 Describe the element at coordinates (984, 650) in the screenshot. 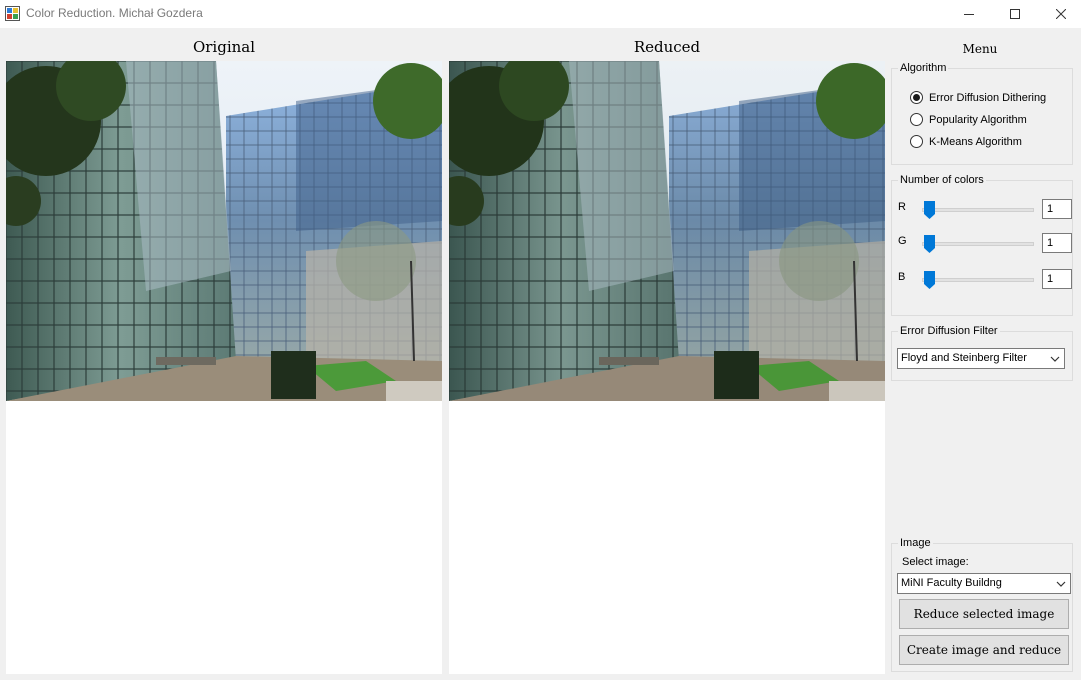

I see `create-image-and-reduce-button: Create image and reduce` at that location.